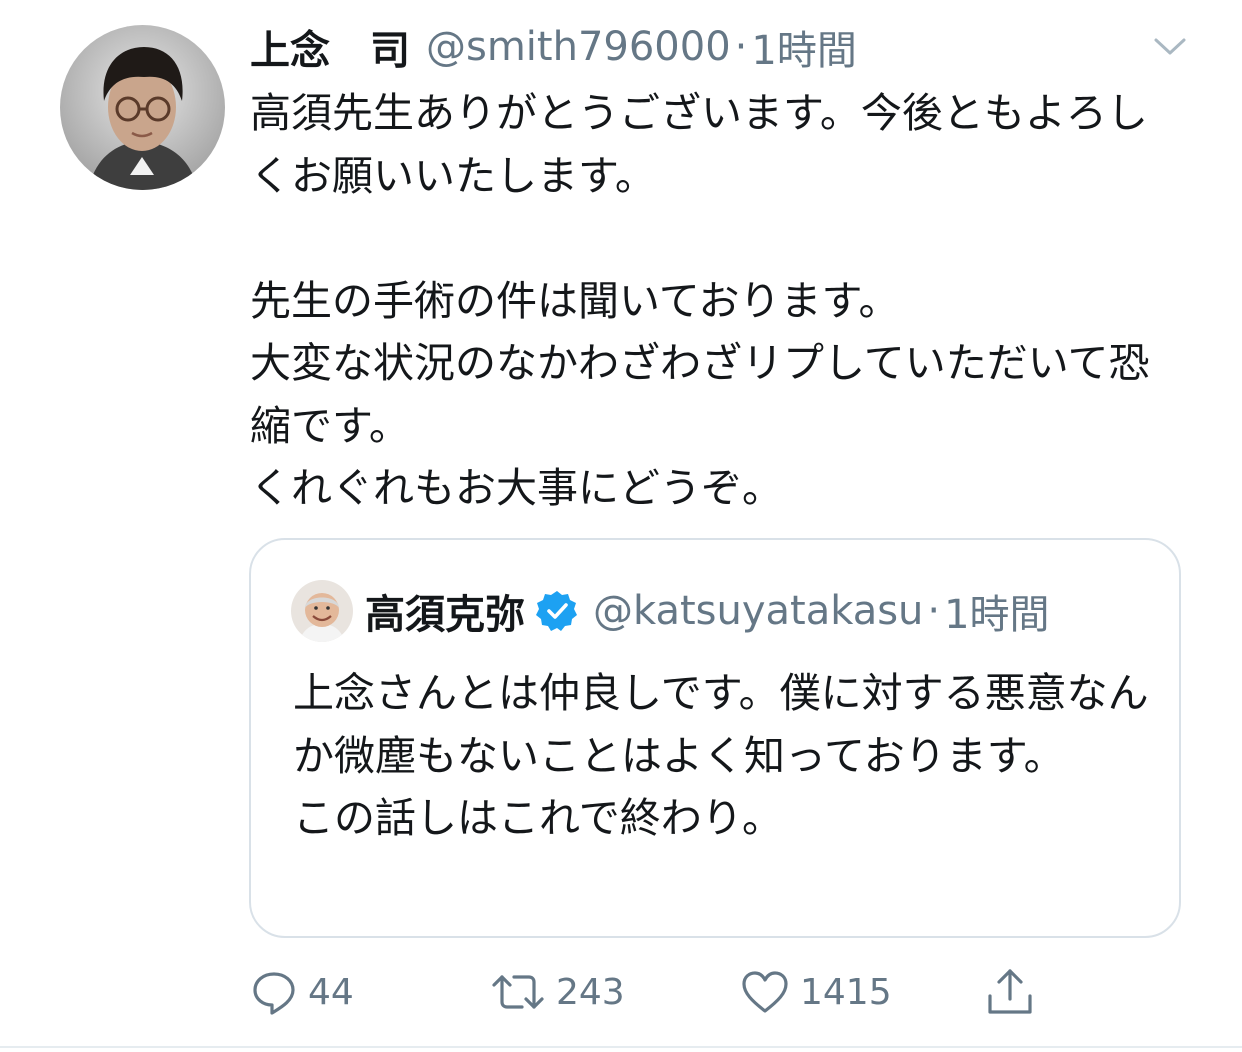 The image size is (1242, 1052). What do you see at coordinates (322, 611) in the screenshot?
I see `quoted-author-avatar` at bounding box center [322, 611].